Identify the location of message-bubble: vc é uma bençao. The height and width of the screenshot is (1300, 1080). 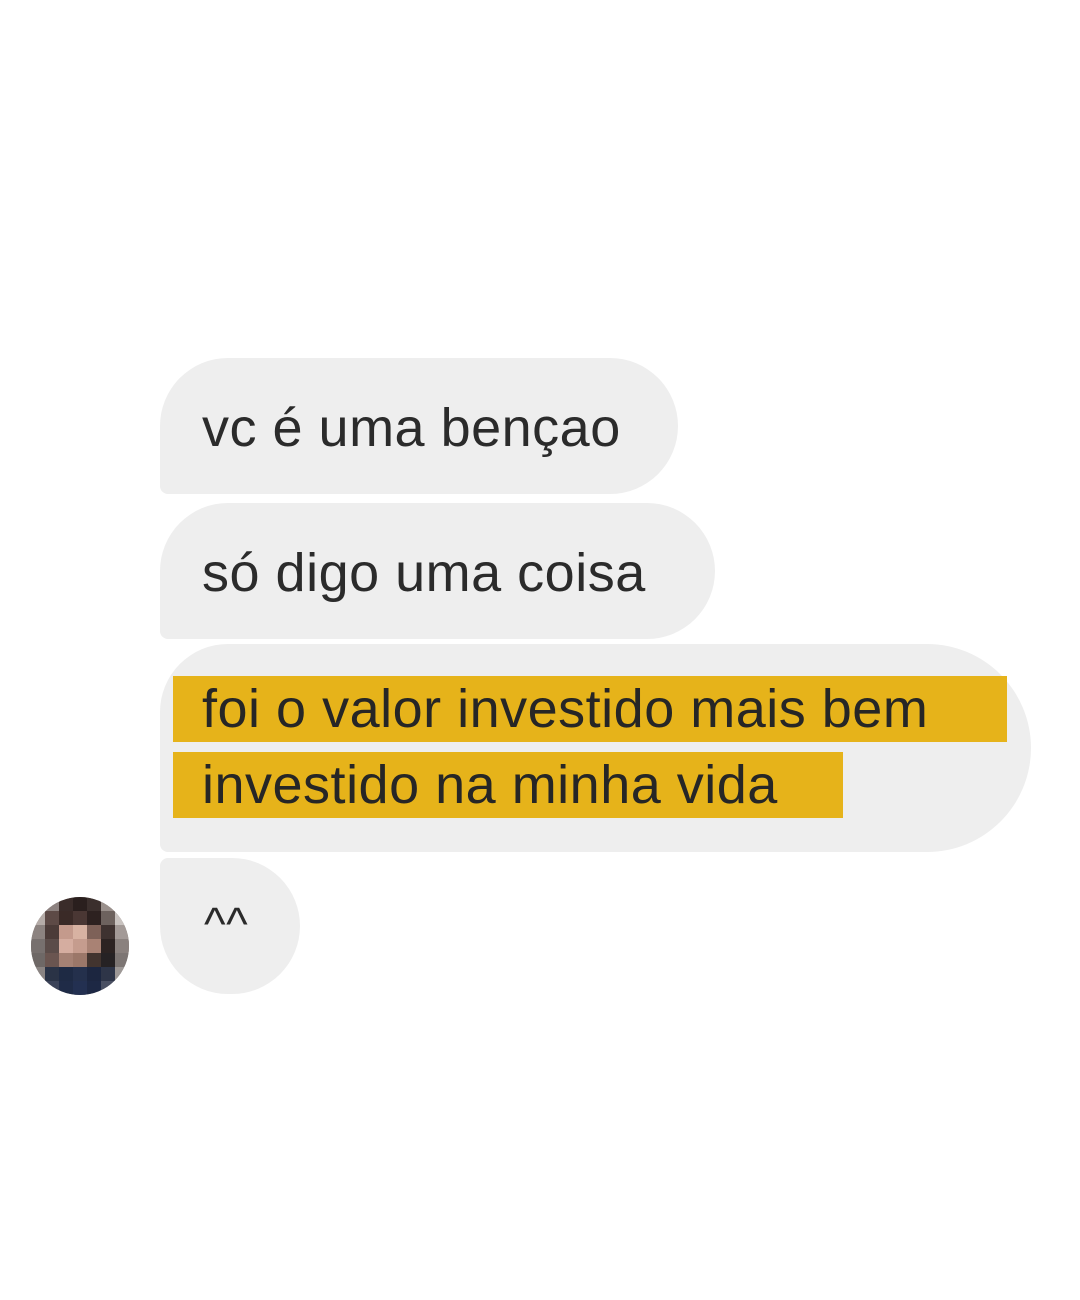
(419, 426).